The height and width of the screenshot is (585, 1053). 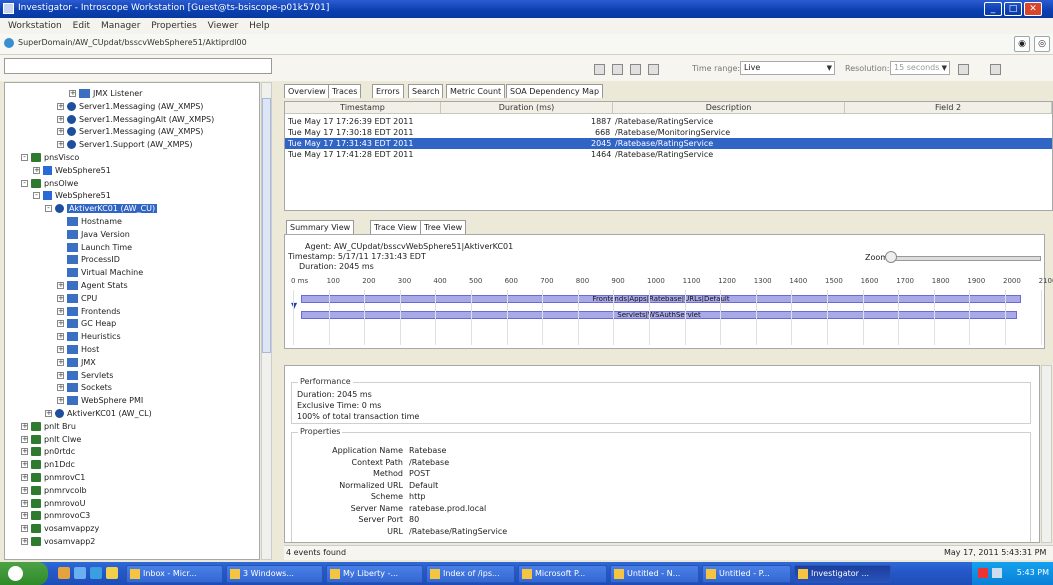 I want to click on trace-bar-servlet: Servlets|WSAuthServlet, so click(x=659, y=315).